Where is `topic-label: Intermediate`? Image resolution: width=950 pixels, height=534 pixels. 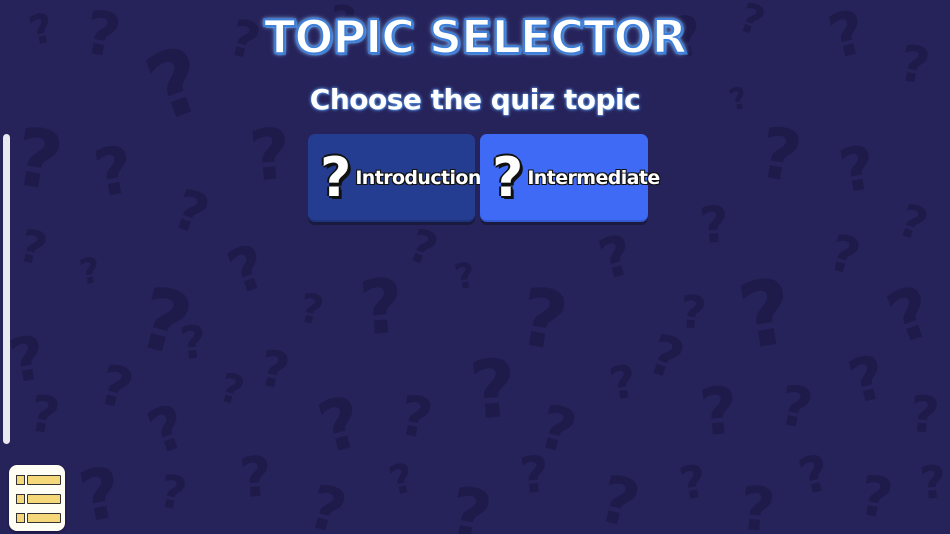 topic-label: Intermediate is located at coordinates (593, 178).